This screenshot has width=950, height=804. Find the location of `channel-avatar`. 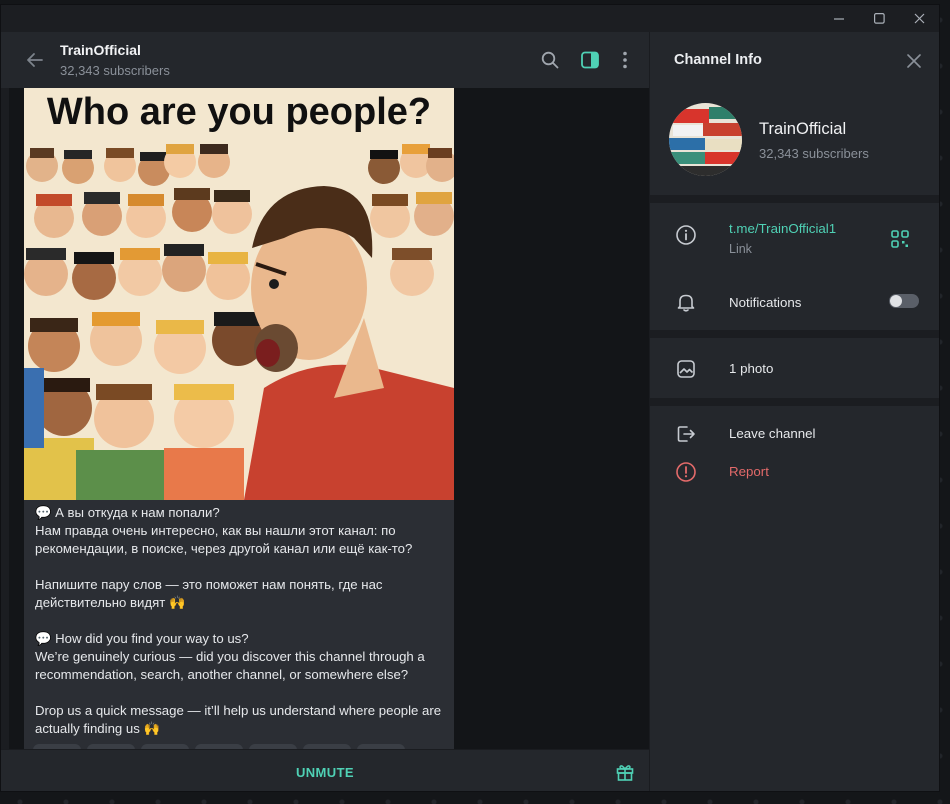

channel-avatar is located at coordinates (705, 139).